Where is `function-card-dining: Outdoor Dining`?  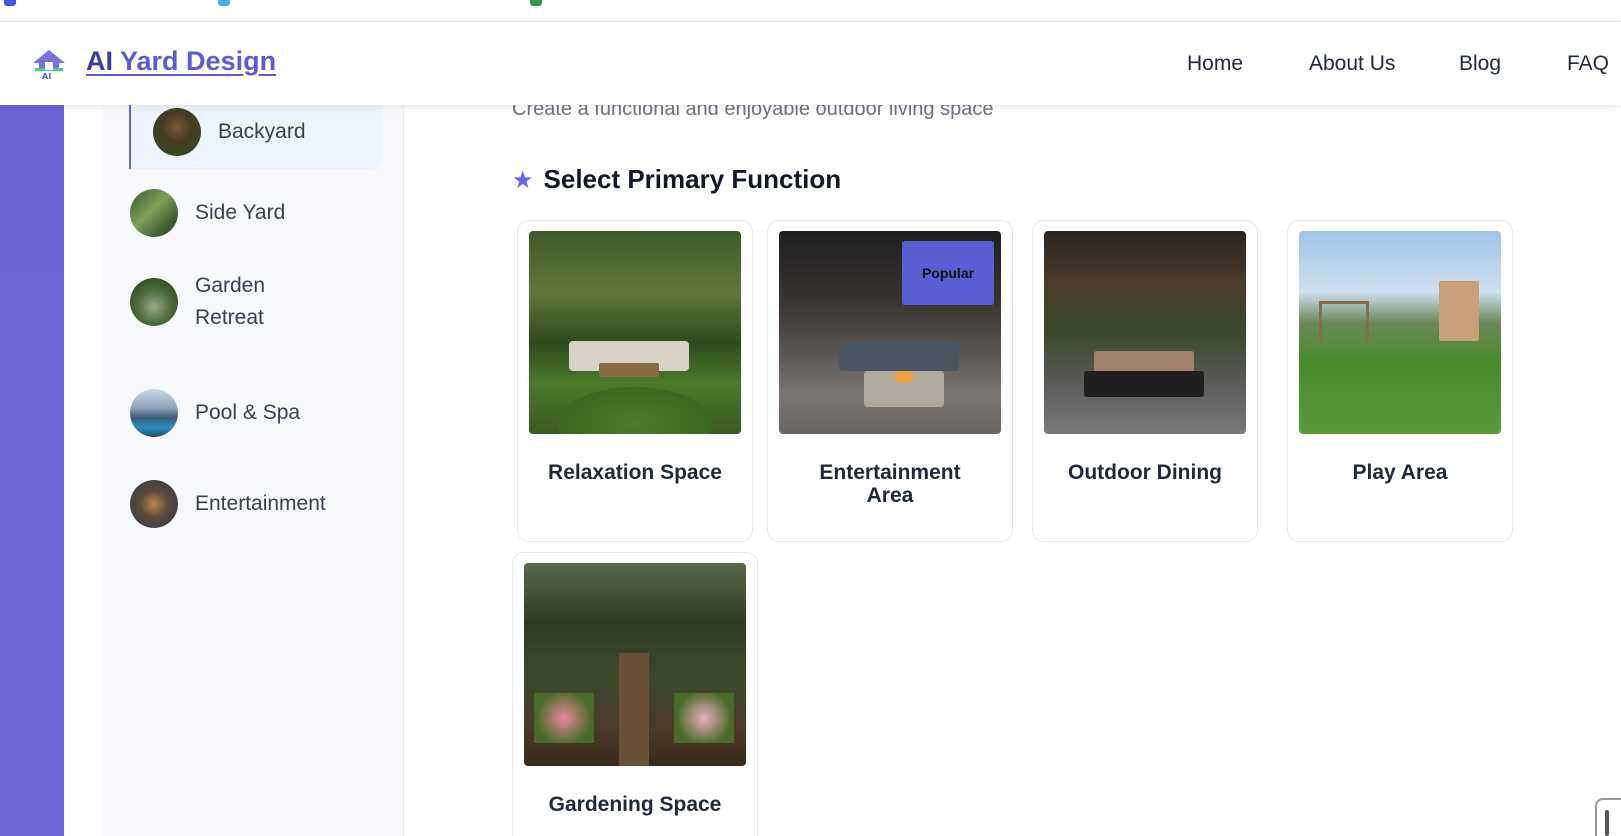 function-card-dining: Outdoor Dining is located at coordinates (1145, 381).